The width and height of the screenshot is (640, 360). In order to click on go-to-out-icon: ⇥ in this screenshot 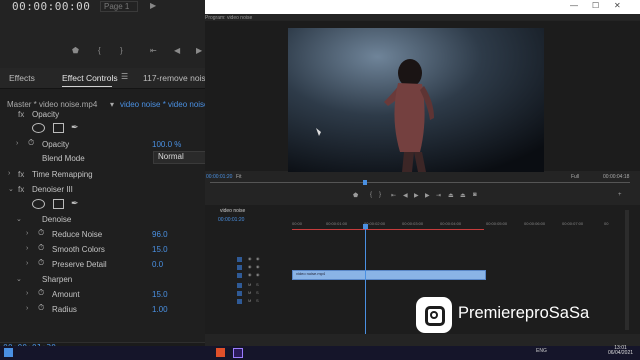, I will do `click(438, 195)`.